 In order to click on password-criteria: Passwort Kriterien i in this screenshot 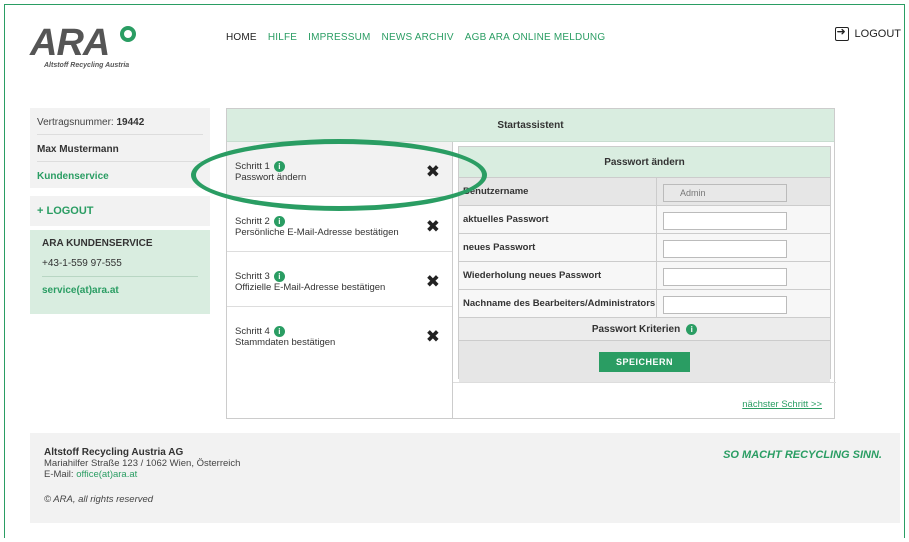, I will do `click(644, 329)`.